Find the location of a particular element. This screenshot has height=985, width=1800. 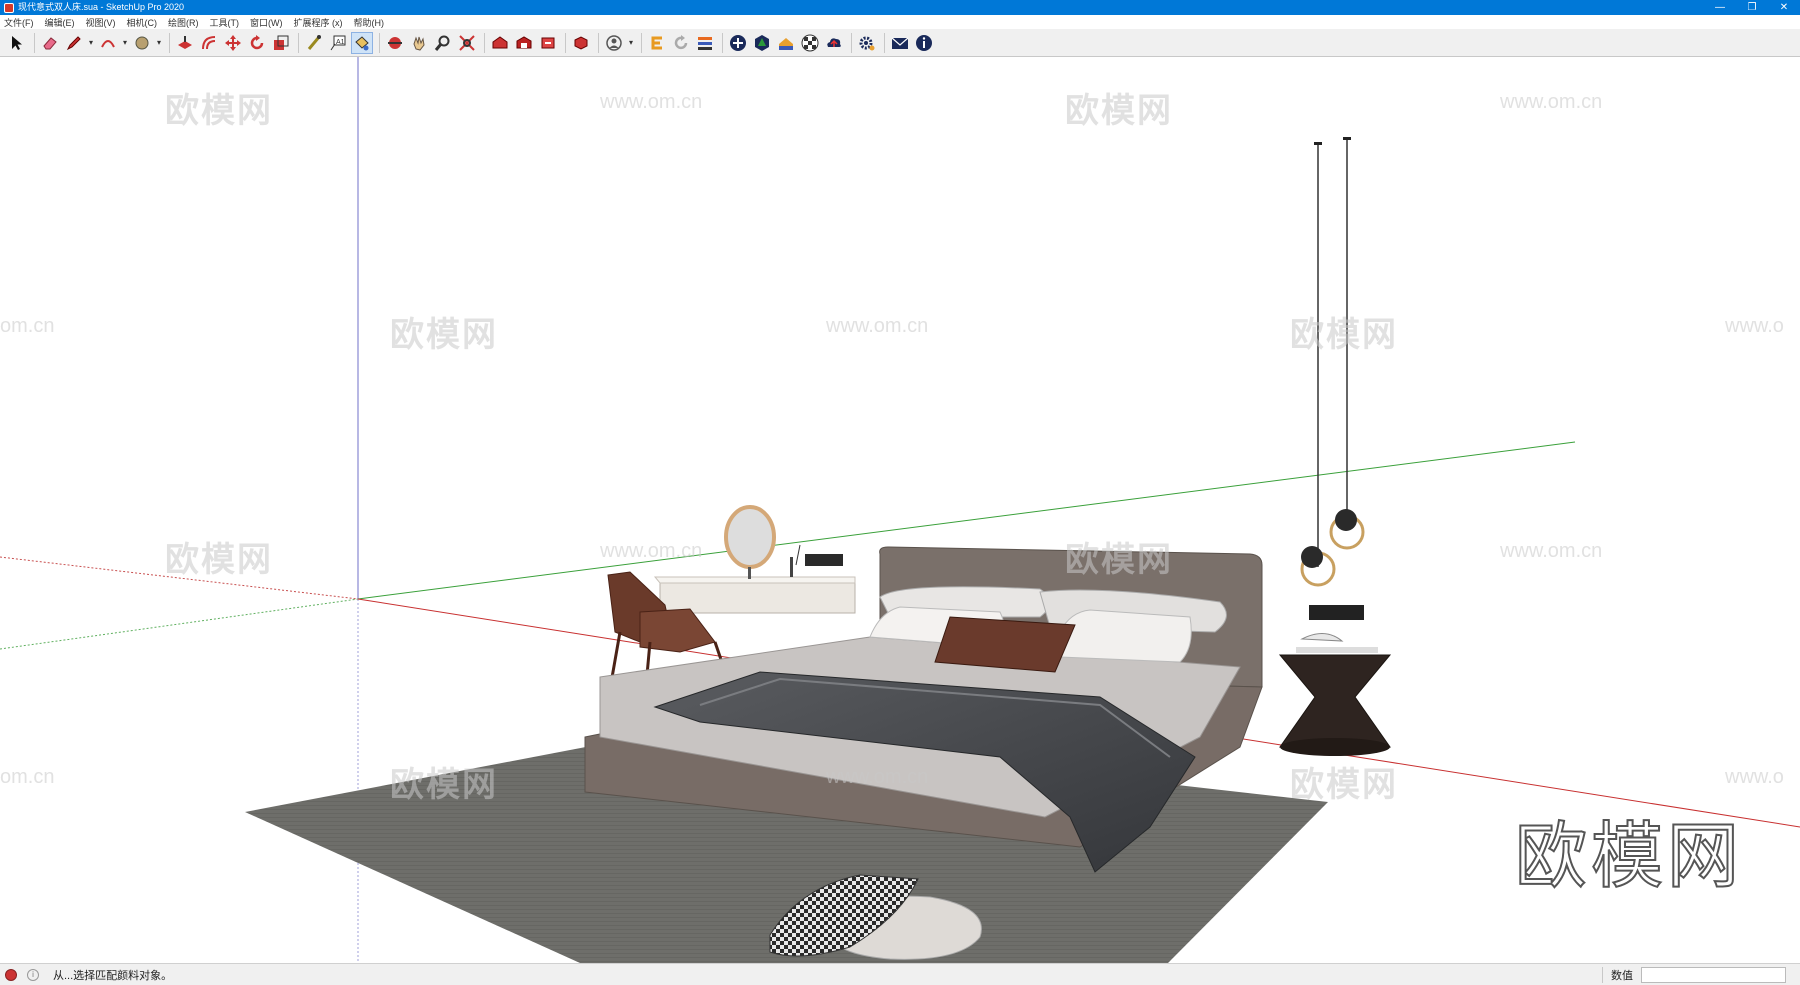

credits-icon: i is located at coordinates (33, 974).